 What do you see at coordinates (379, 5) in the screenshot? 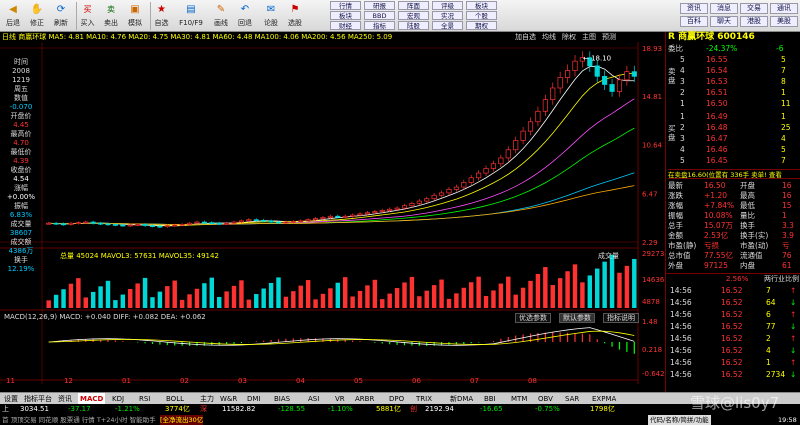
I see `quick-link-1-0: 研报` at bounding box center [379, 5].